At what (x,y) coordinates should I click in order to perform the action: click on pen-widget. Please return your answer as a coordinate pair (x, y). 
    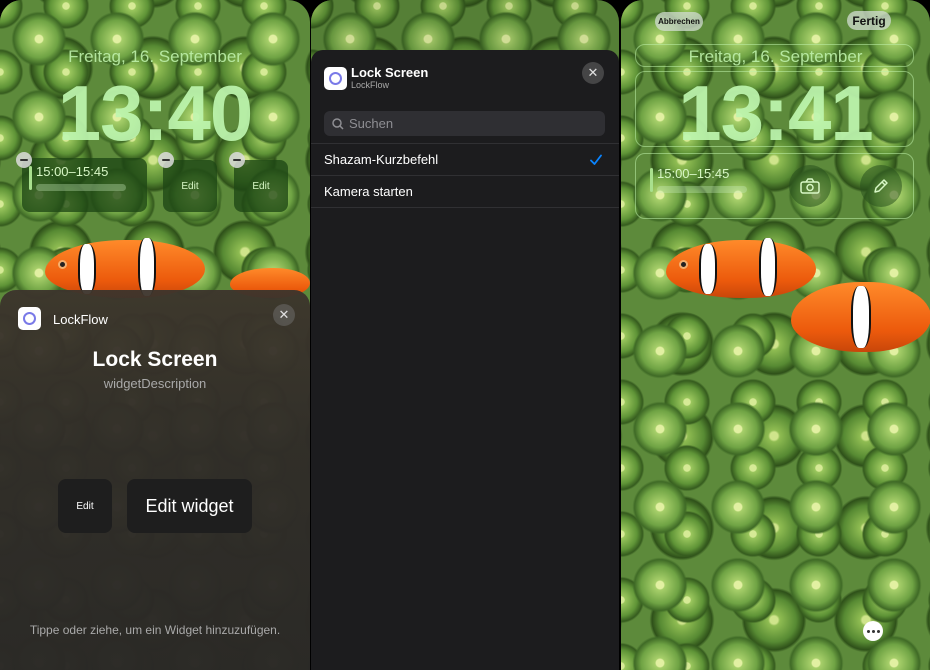
    Looking at the image, I should click on (881, 186).